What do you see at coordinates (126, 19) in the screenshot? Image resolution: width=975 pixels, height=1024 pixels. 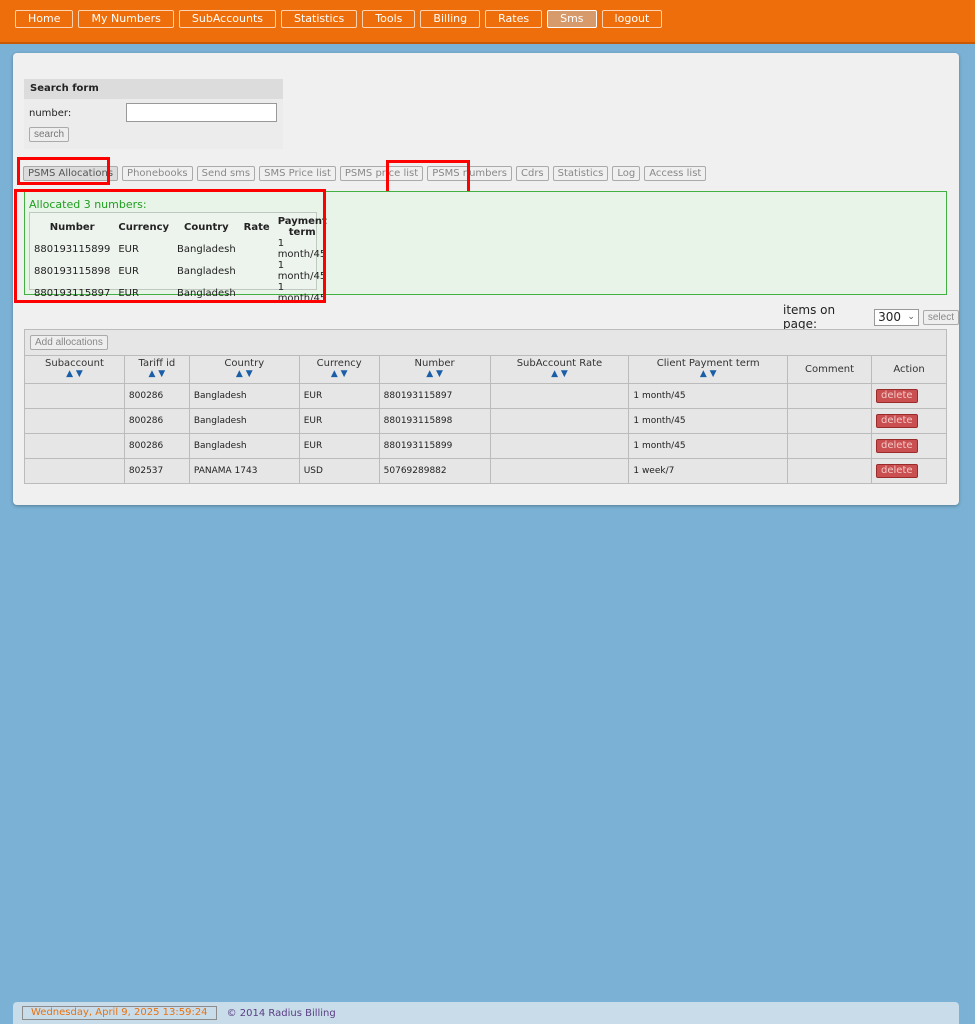 I see `nav-my-numbers-button: My Numbers` at bounding box center [126, 19].